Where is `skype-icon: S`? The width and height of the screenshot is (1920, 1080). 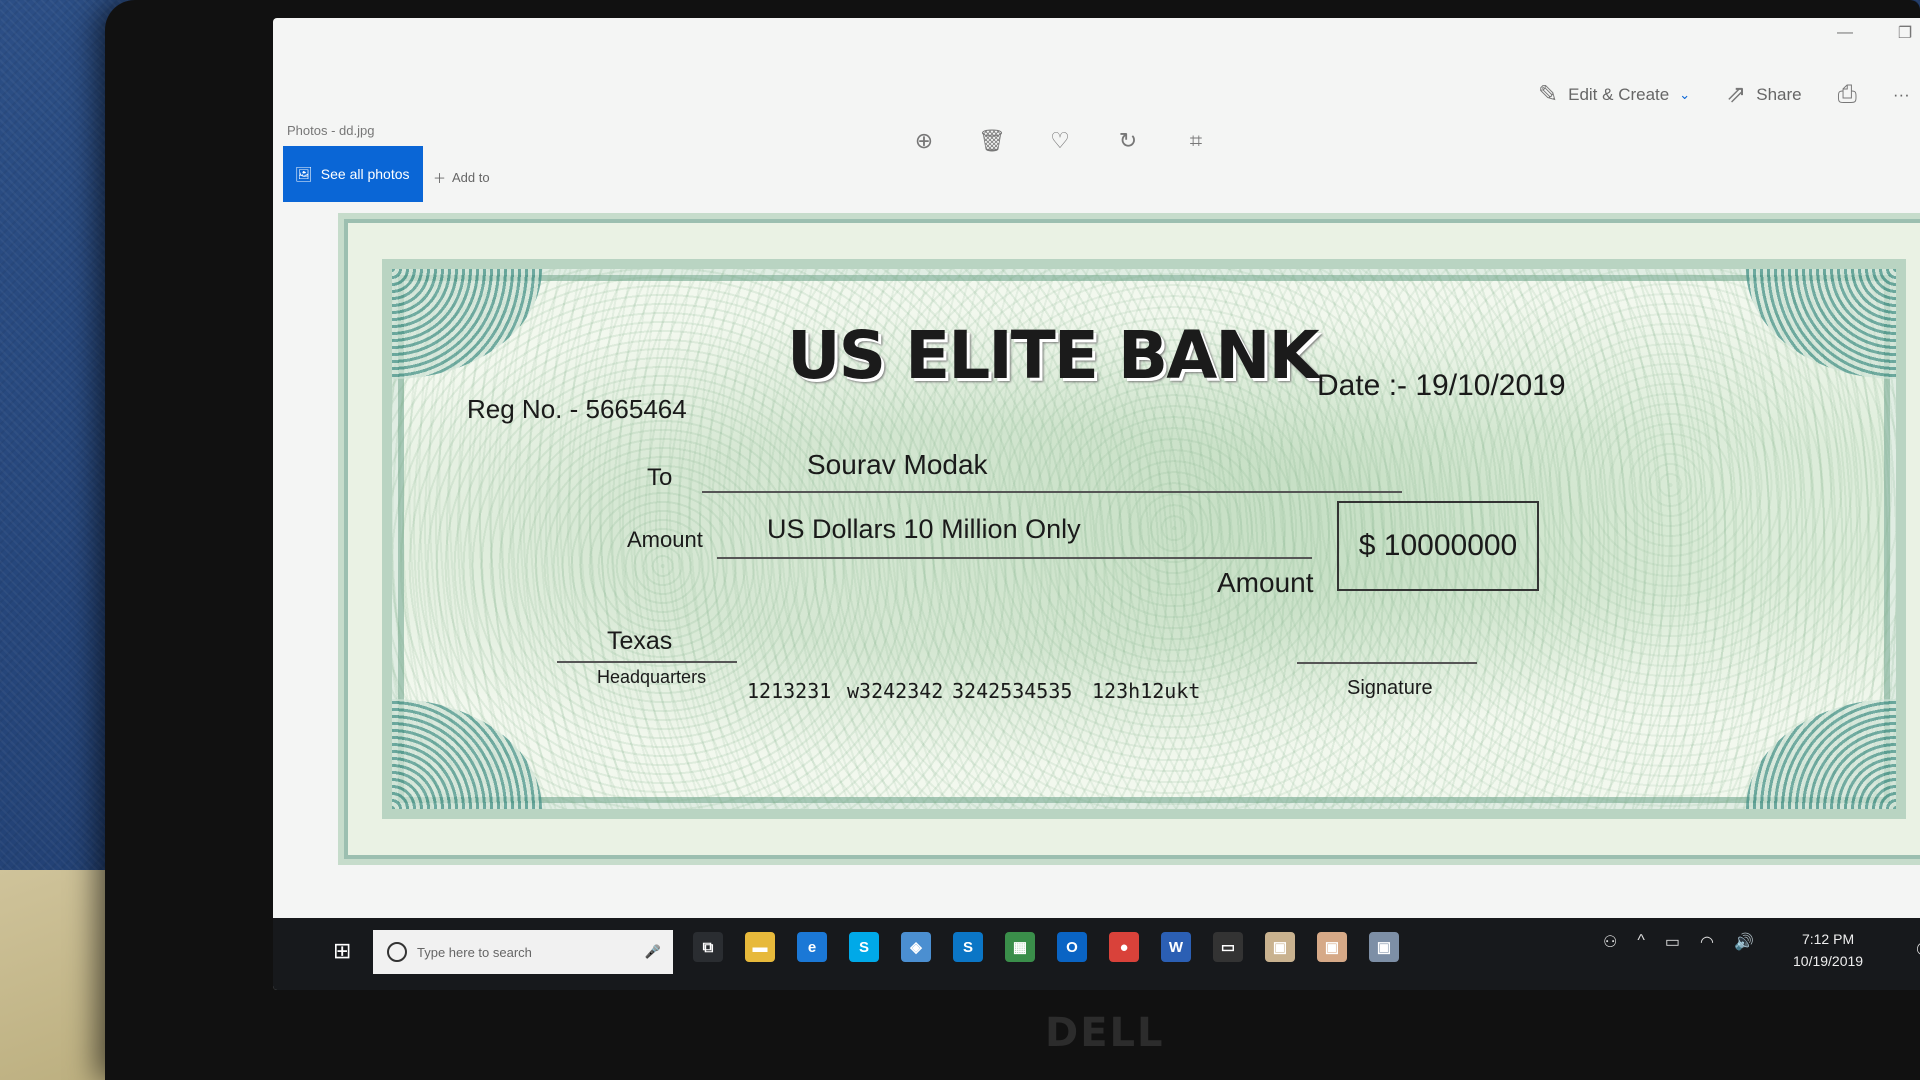 skype-icon: S is located at coordinates (864, 947).